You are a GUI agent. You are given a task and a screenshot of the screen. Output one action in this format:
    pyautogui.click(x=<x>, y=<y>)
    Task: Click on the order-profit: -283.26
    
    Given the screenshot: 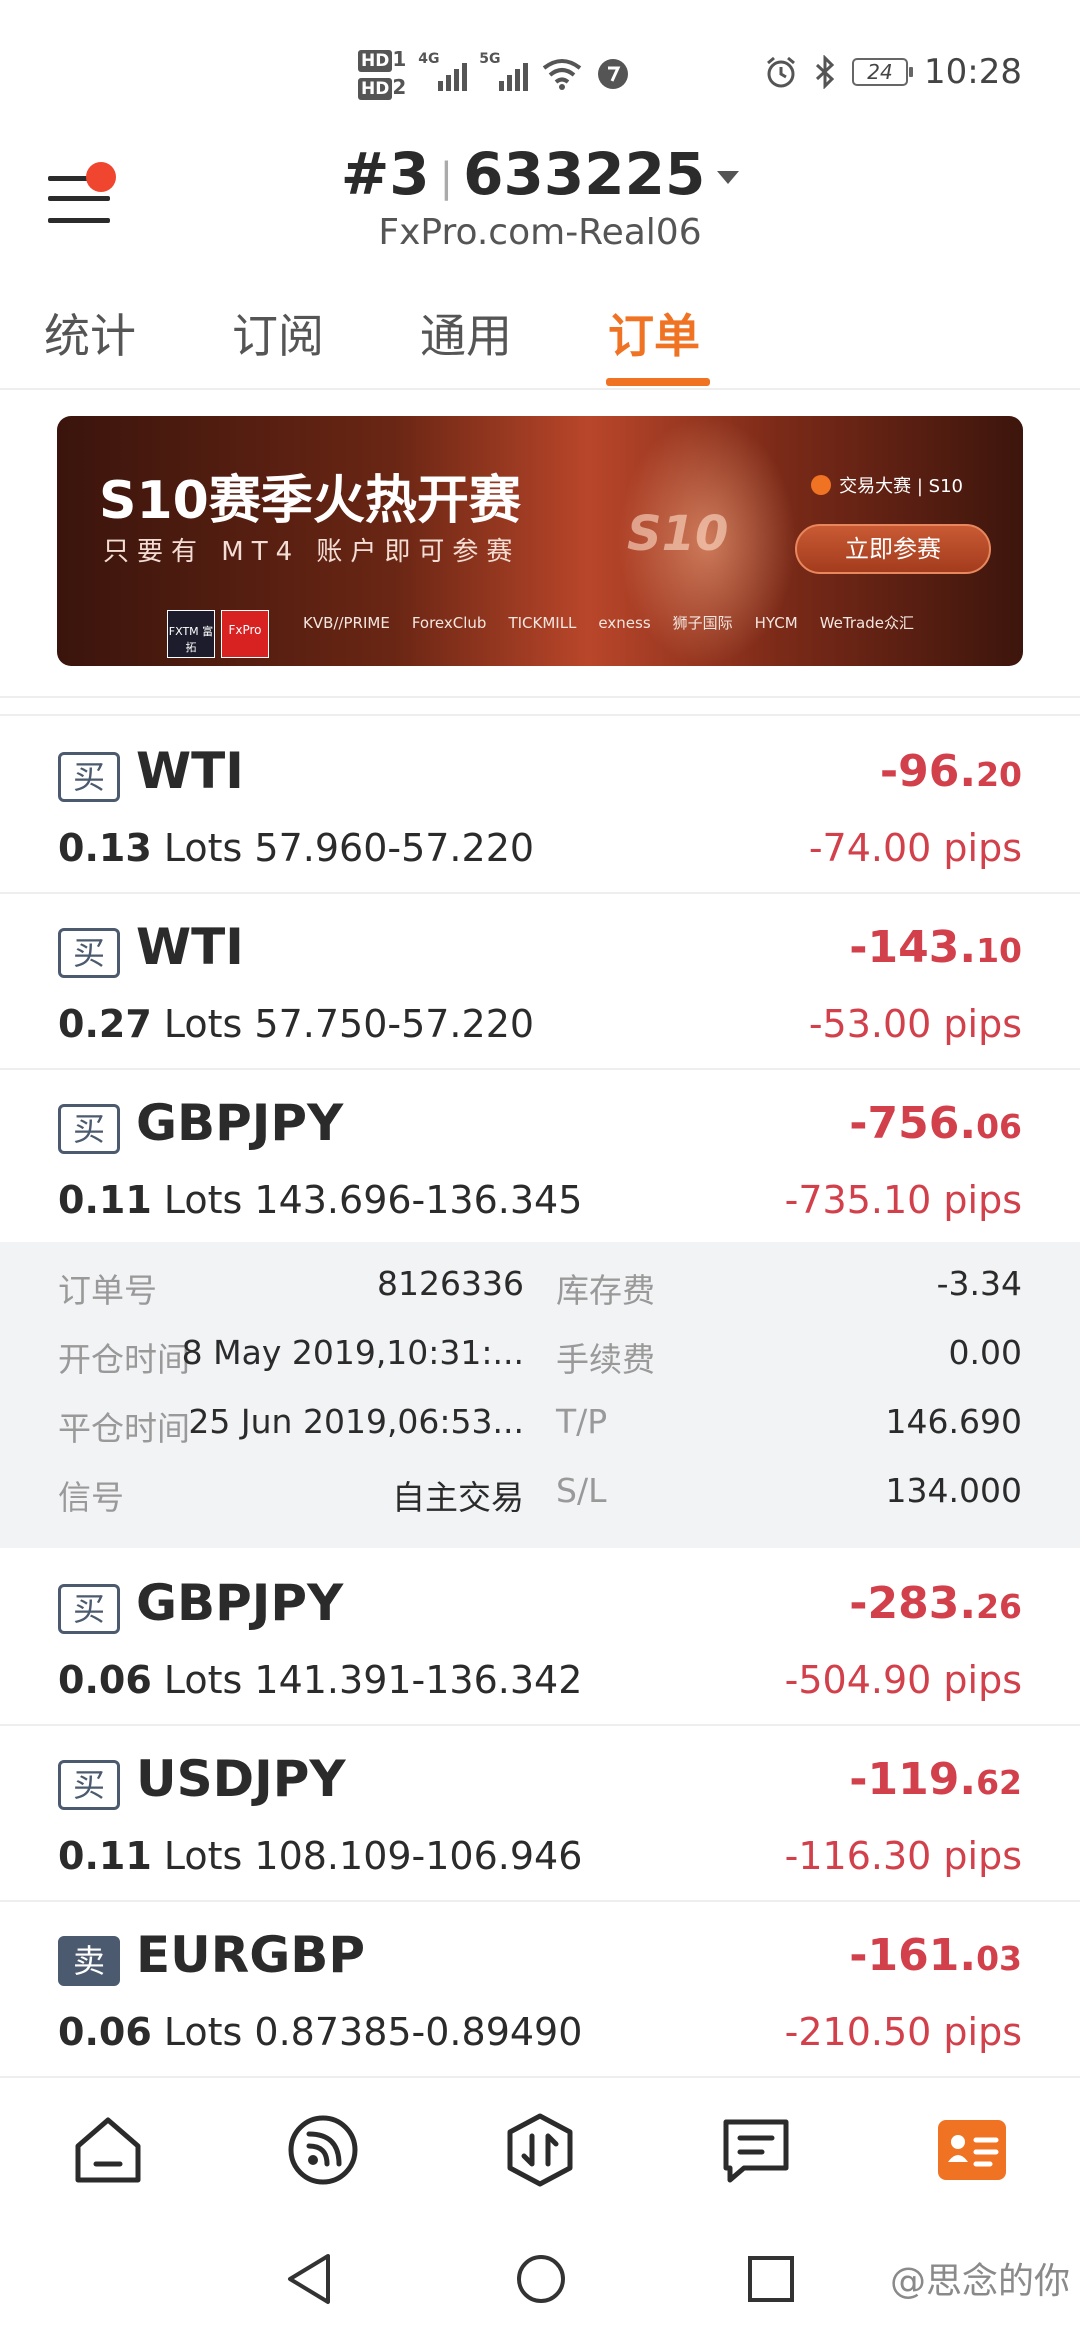 What is the action you would take?
    pyautogui.click(x=935, y=1603)
    